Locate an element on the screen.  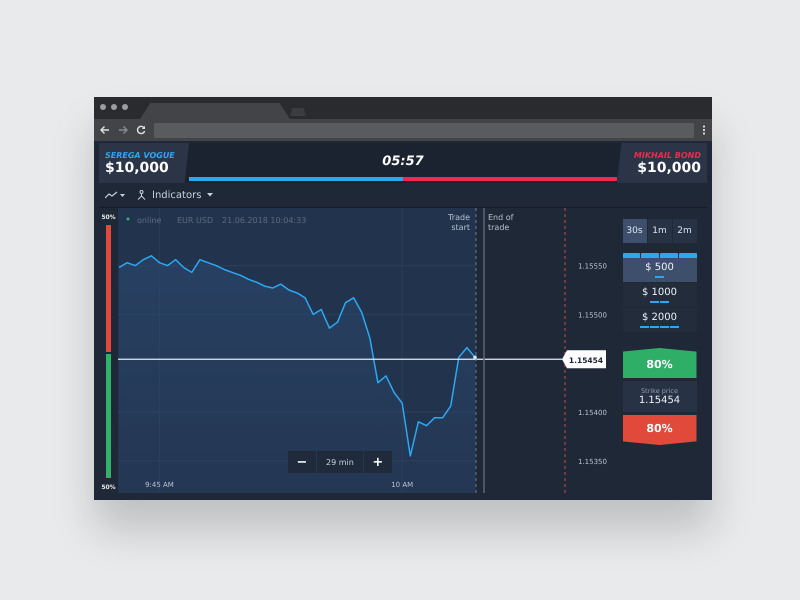
timestamp-text: 21.06.2018 10:04:33 is located at coordinates (264, 220).